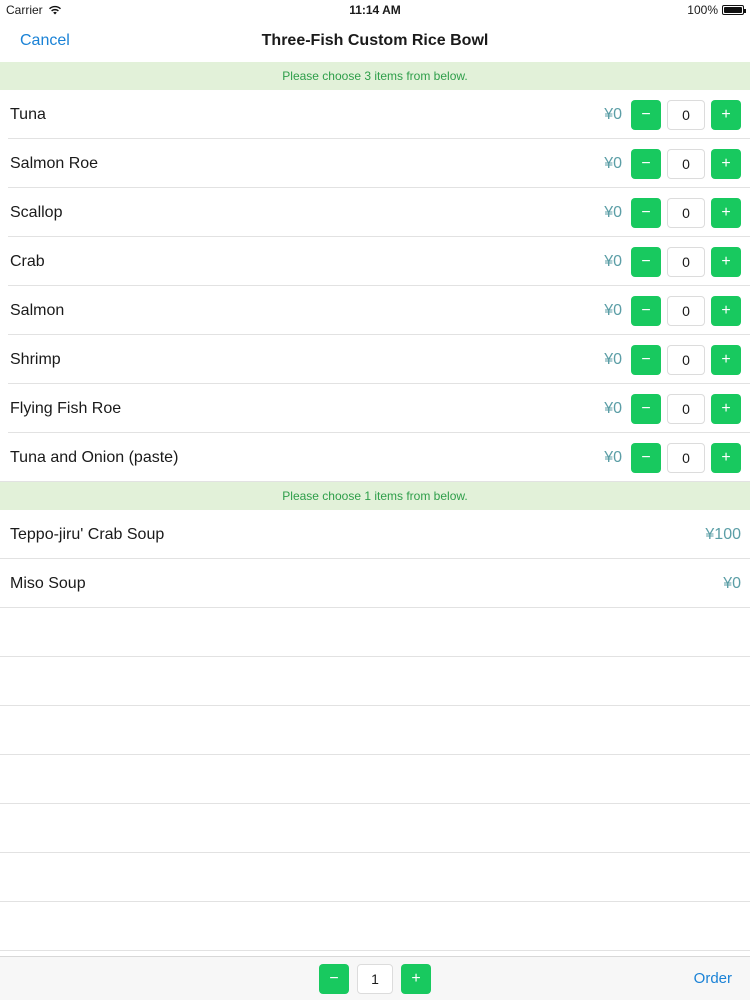 The height and width of the screenshot is (1000, 750). Describe the element at coordinates (48, 583) in the screenshot. I see `item-name: Miso Soup` at that location.